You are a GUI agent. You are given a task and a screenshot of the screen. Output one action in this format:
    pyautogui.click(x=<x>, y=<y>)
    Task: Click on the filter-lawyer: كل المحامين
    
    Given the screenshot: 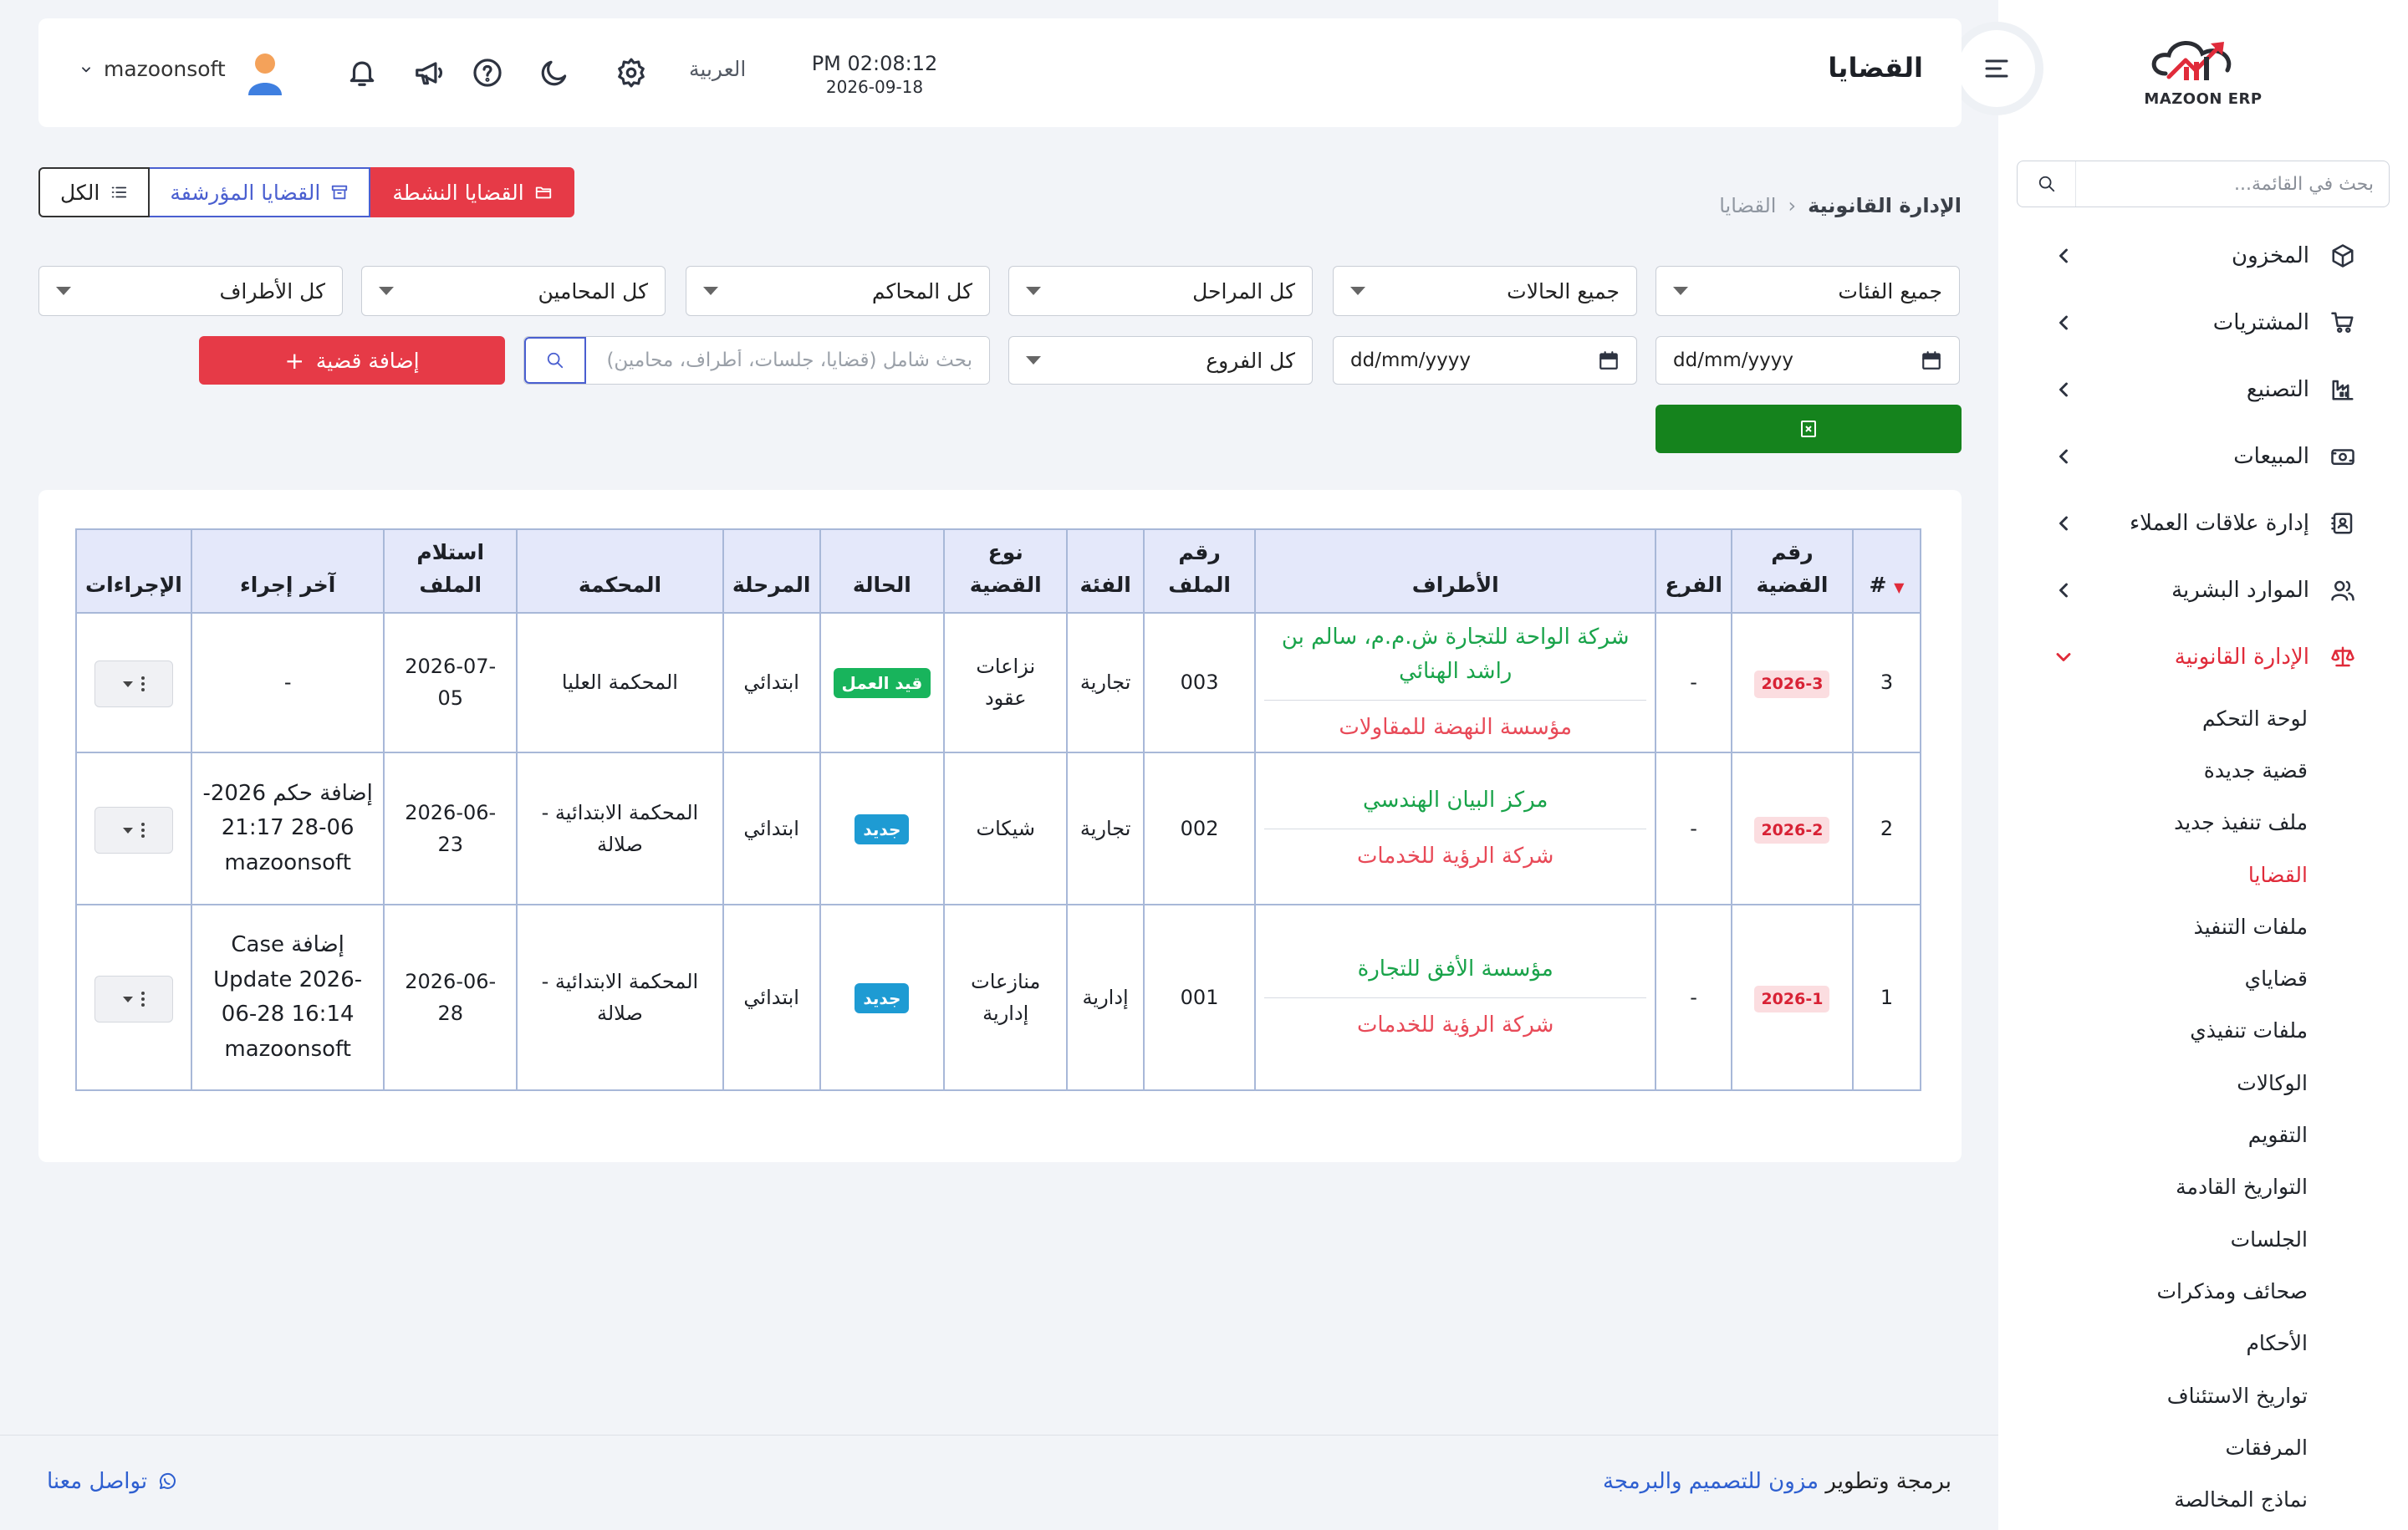 What is the action you would take?
    pyautogui.click(x=514, y=291)
    